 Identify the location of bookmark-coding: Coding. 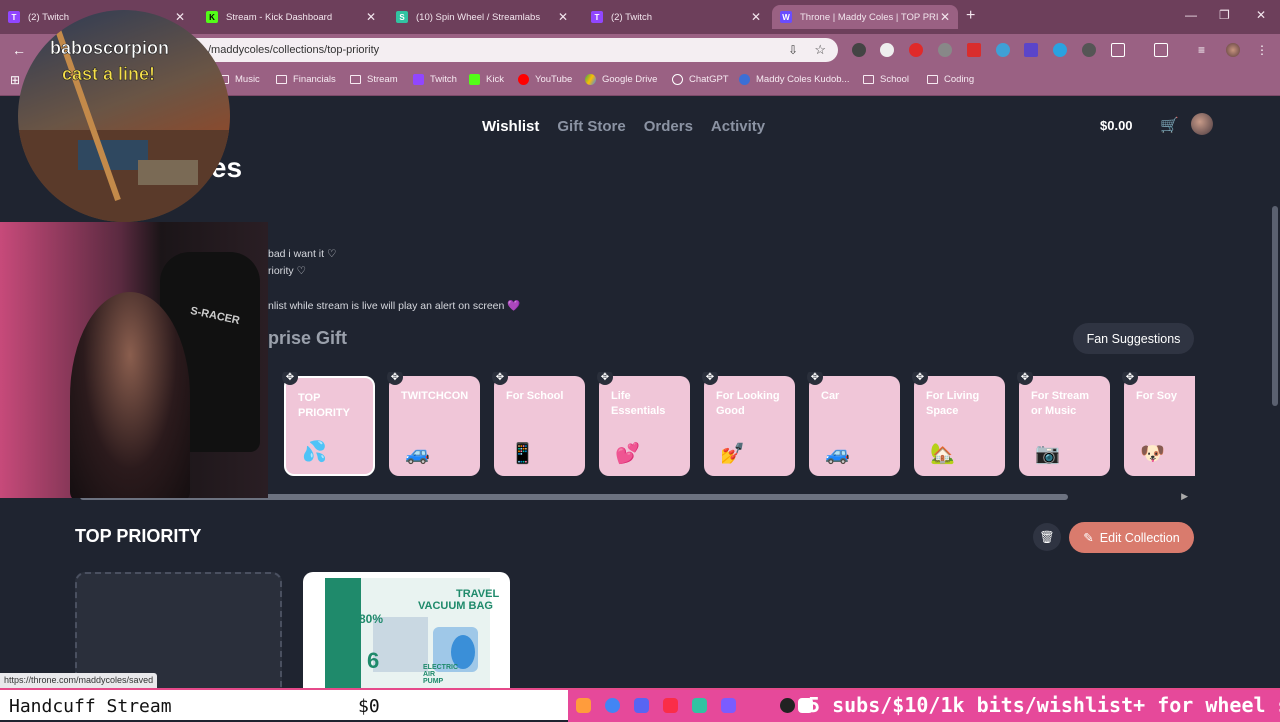
(950, 79).